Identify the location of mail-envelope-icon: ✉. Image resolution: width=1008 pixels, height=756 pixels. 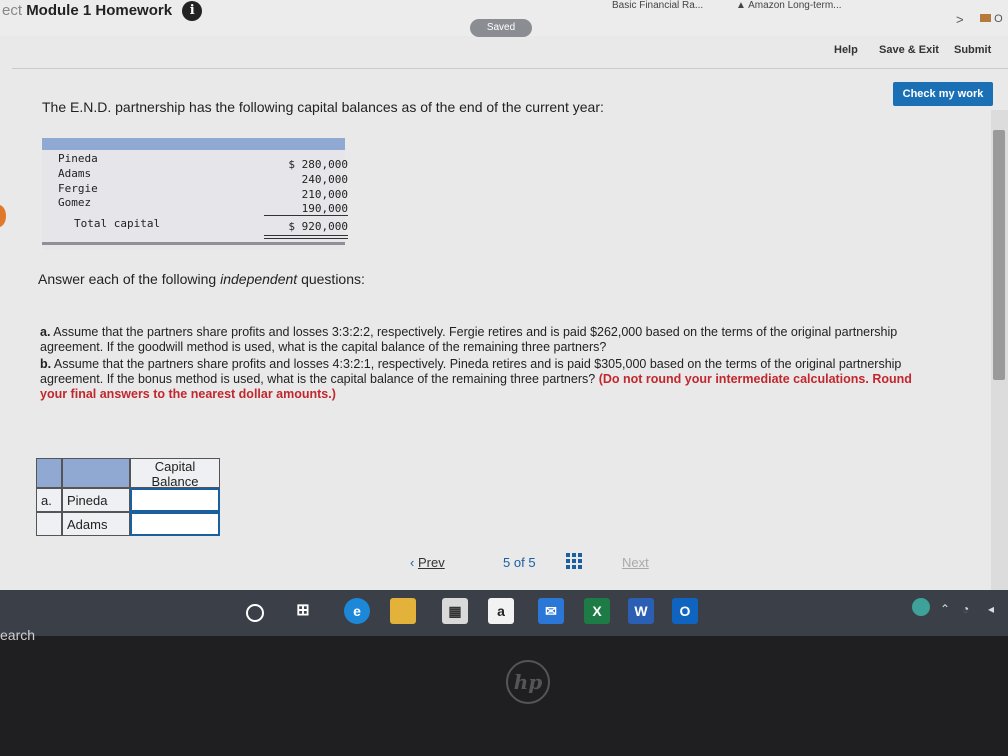
(551, 611).